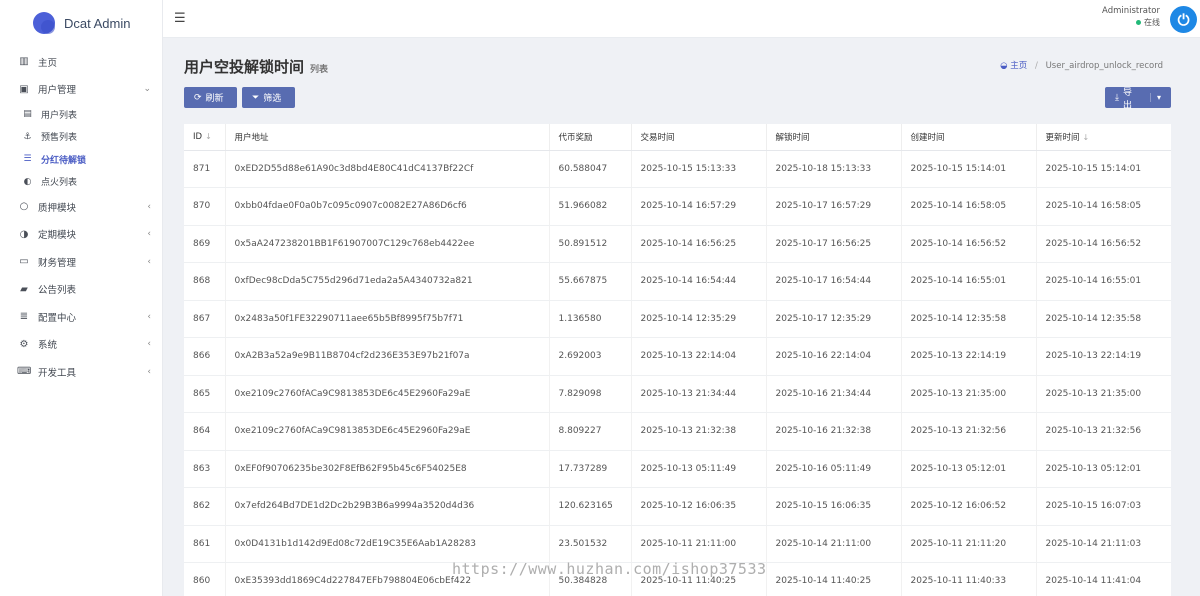 Image resolution: width=1200 pixels, height=596 pixels. I want to click on column-header-id: ID ↓, so click(205, 137).